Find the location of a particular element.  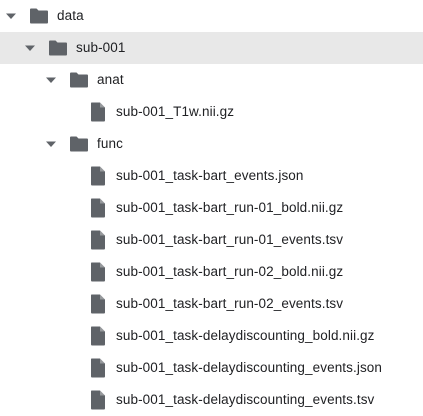

tree-item-label: sub-001_task-bart_run-02_events.tsv is located at coordinates (230, 304).